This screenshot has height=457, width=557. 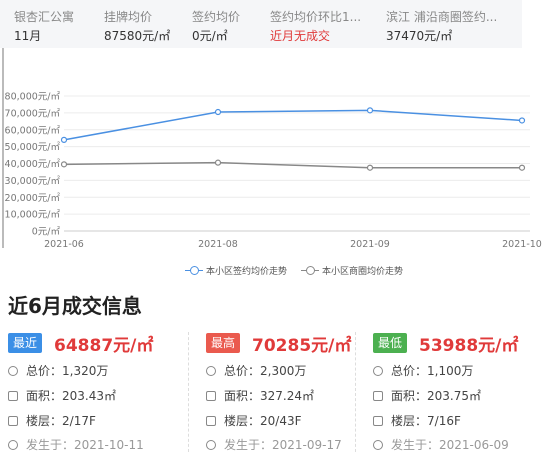 I want to click on chart-legend: 本小区签约均价走势 本小区商圈均价走势, so click(x=294, y=270).